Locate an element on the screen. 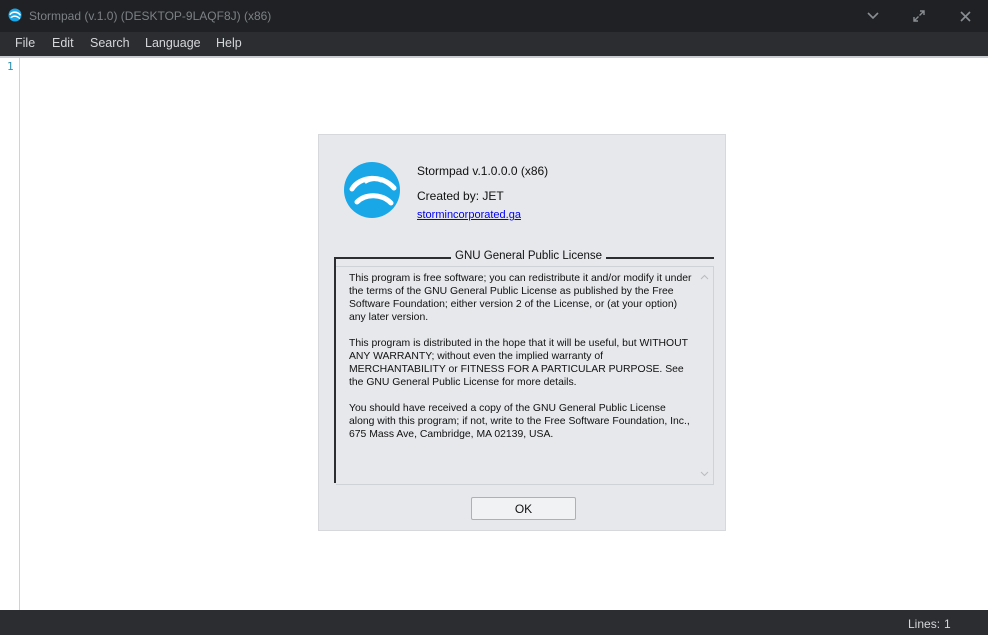 The height and width of the screenshot is (635, 988). product-name: Stormpad v.1.0.0.0 (x86) is located at coordinates (483, 171).